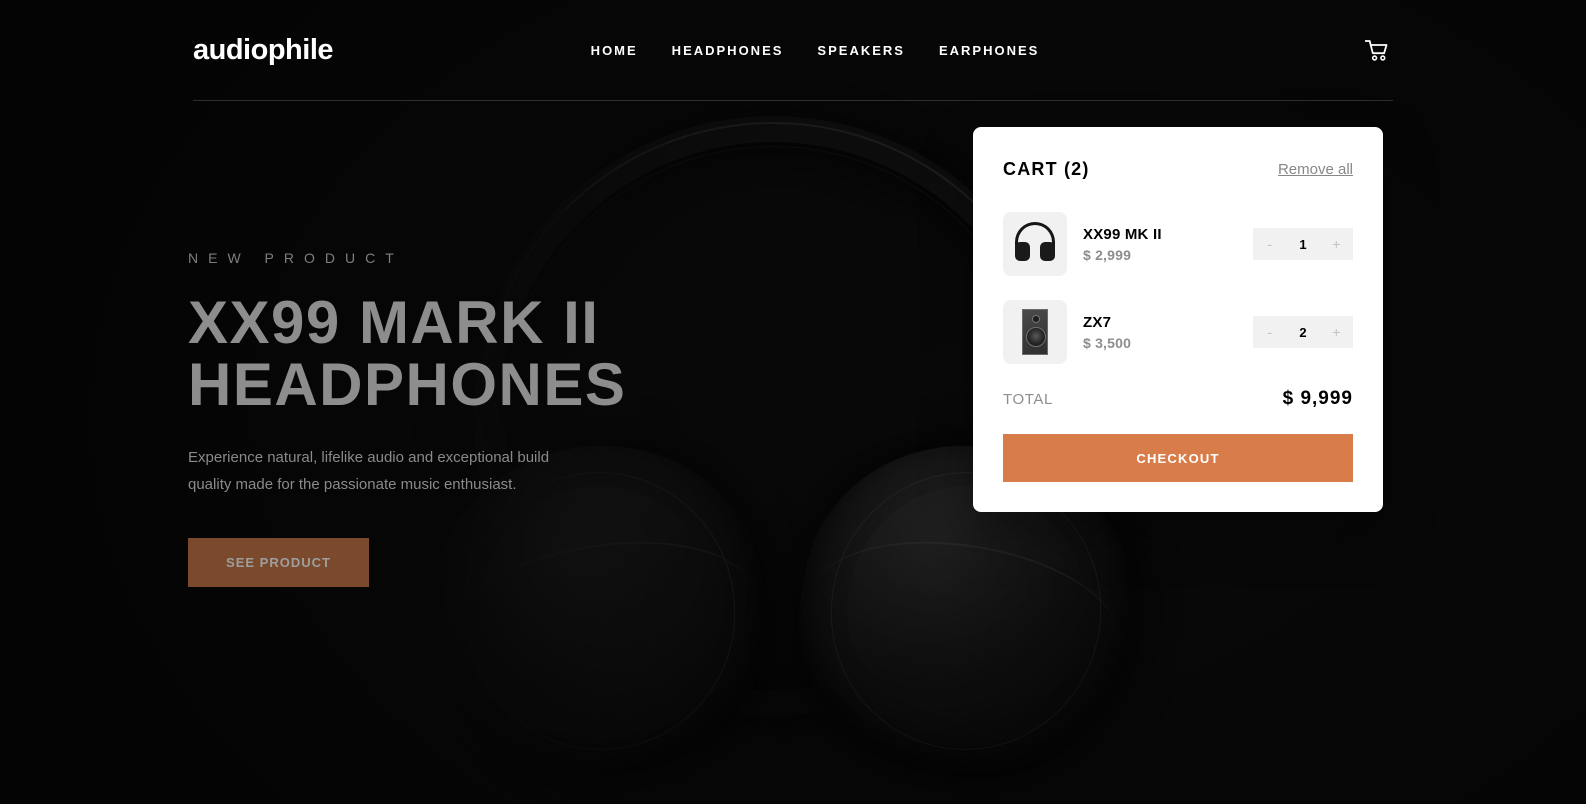 The image size is (1586, 804). Describe the element at coordinates (1036, 319) in the screenshot. I see `thumbnail-speaker-tweeter` at that location.